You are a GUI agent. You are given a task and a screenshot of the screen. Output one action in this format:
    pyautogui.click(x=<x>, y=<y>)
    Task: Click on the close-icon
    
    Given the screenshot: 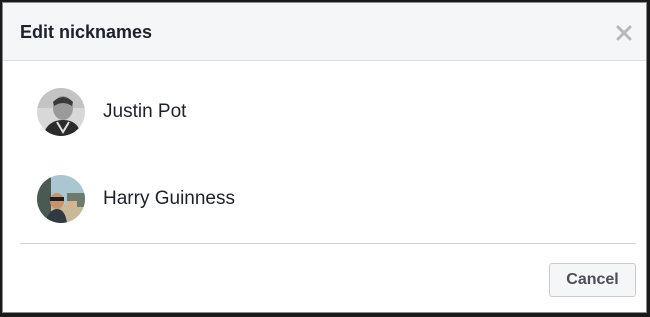 What is the action you would take?
    pyautogui.click(x=624, y=33)
    